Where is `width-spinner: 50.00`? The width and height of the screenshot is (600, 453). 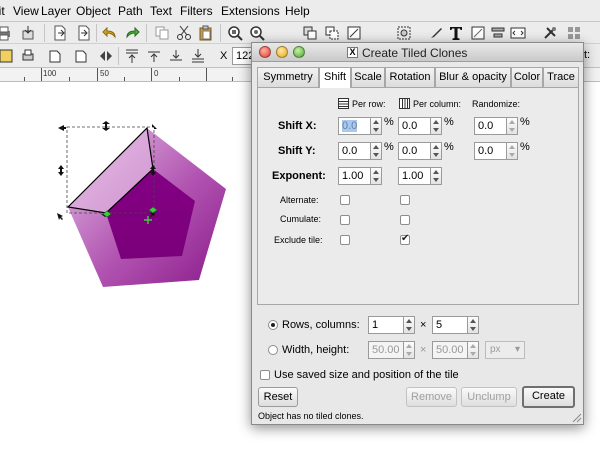 width-spinner: 50.00 is located at coordinates (391, 350).